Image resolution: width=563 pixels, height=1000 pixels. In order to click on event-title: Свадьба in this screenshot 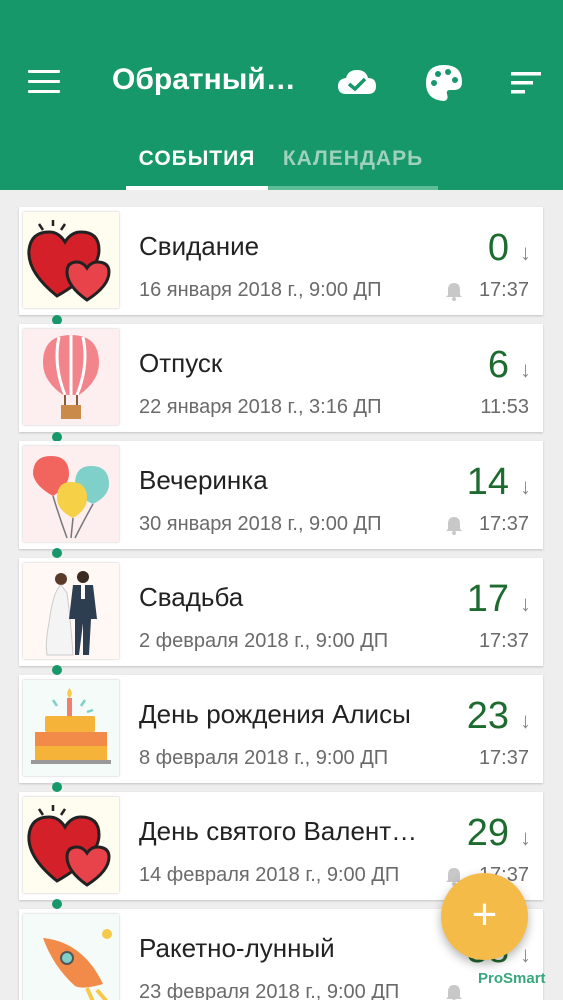, I will do `click(191, 597)`.